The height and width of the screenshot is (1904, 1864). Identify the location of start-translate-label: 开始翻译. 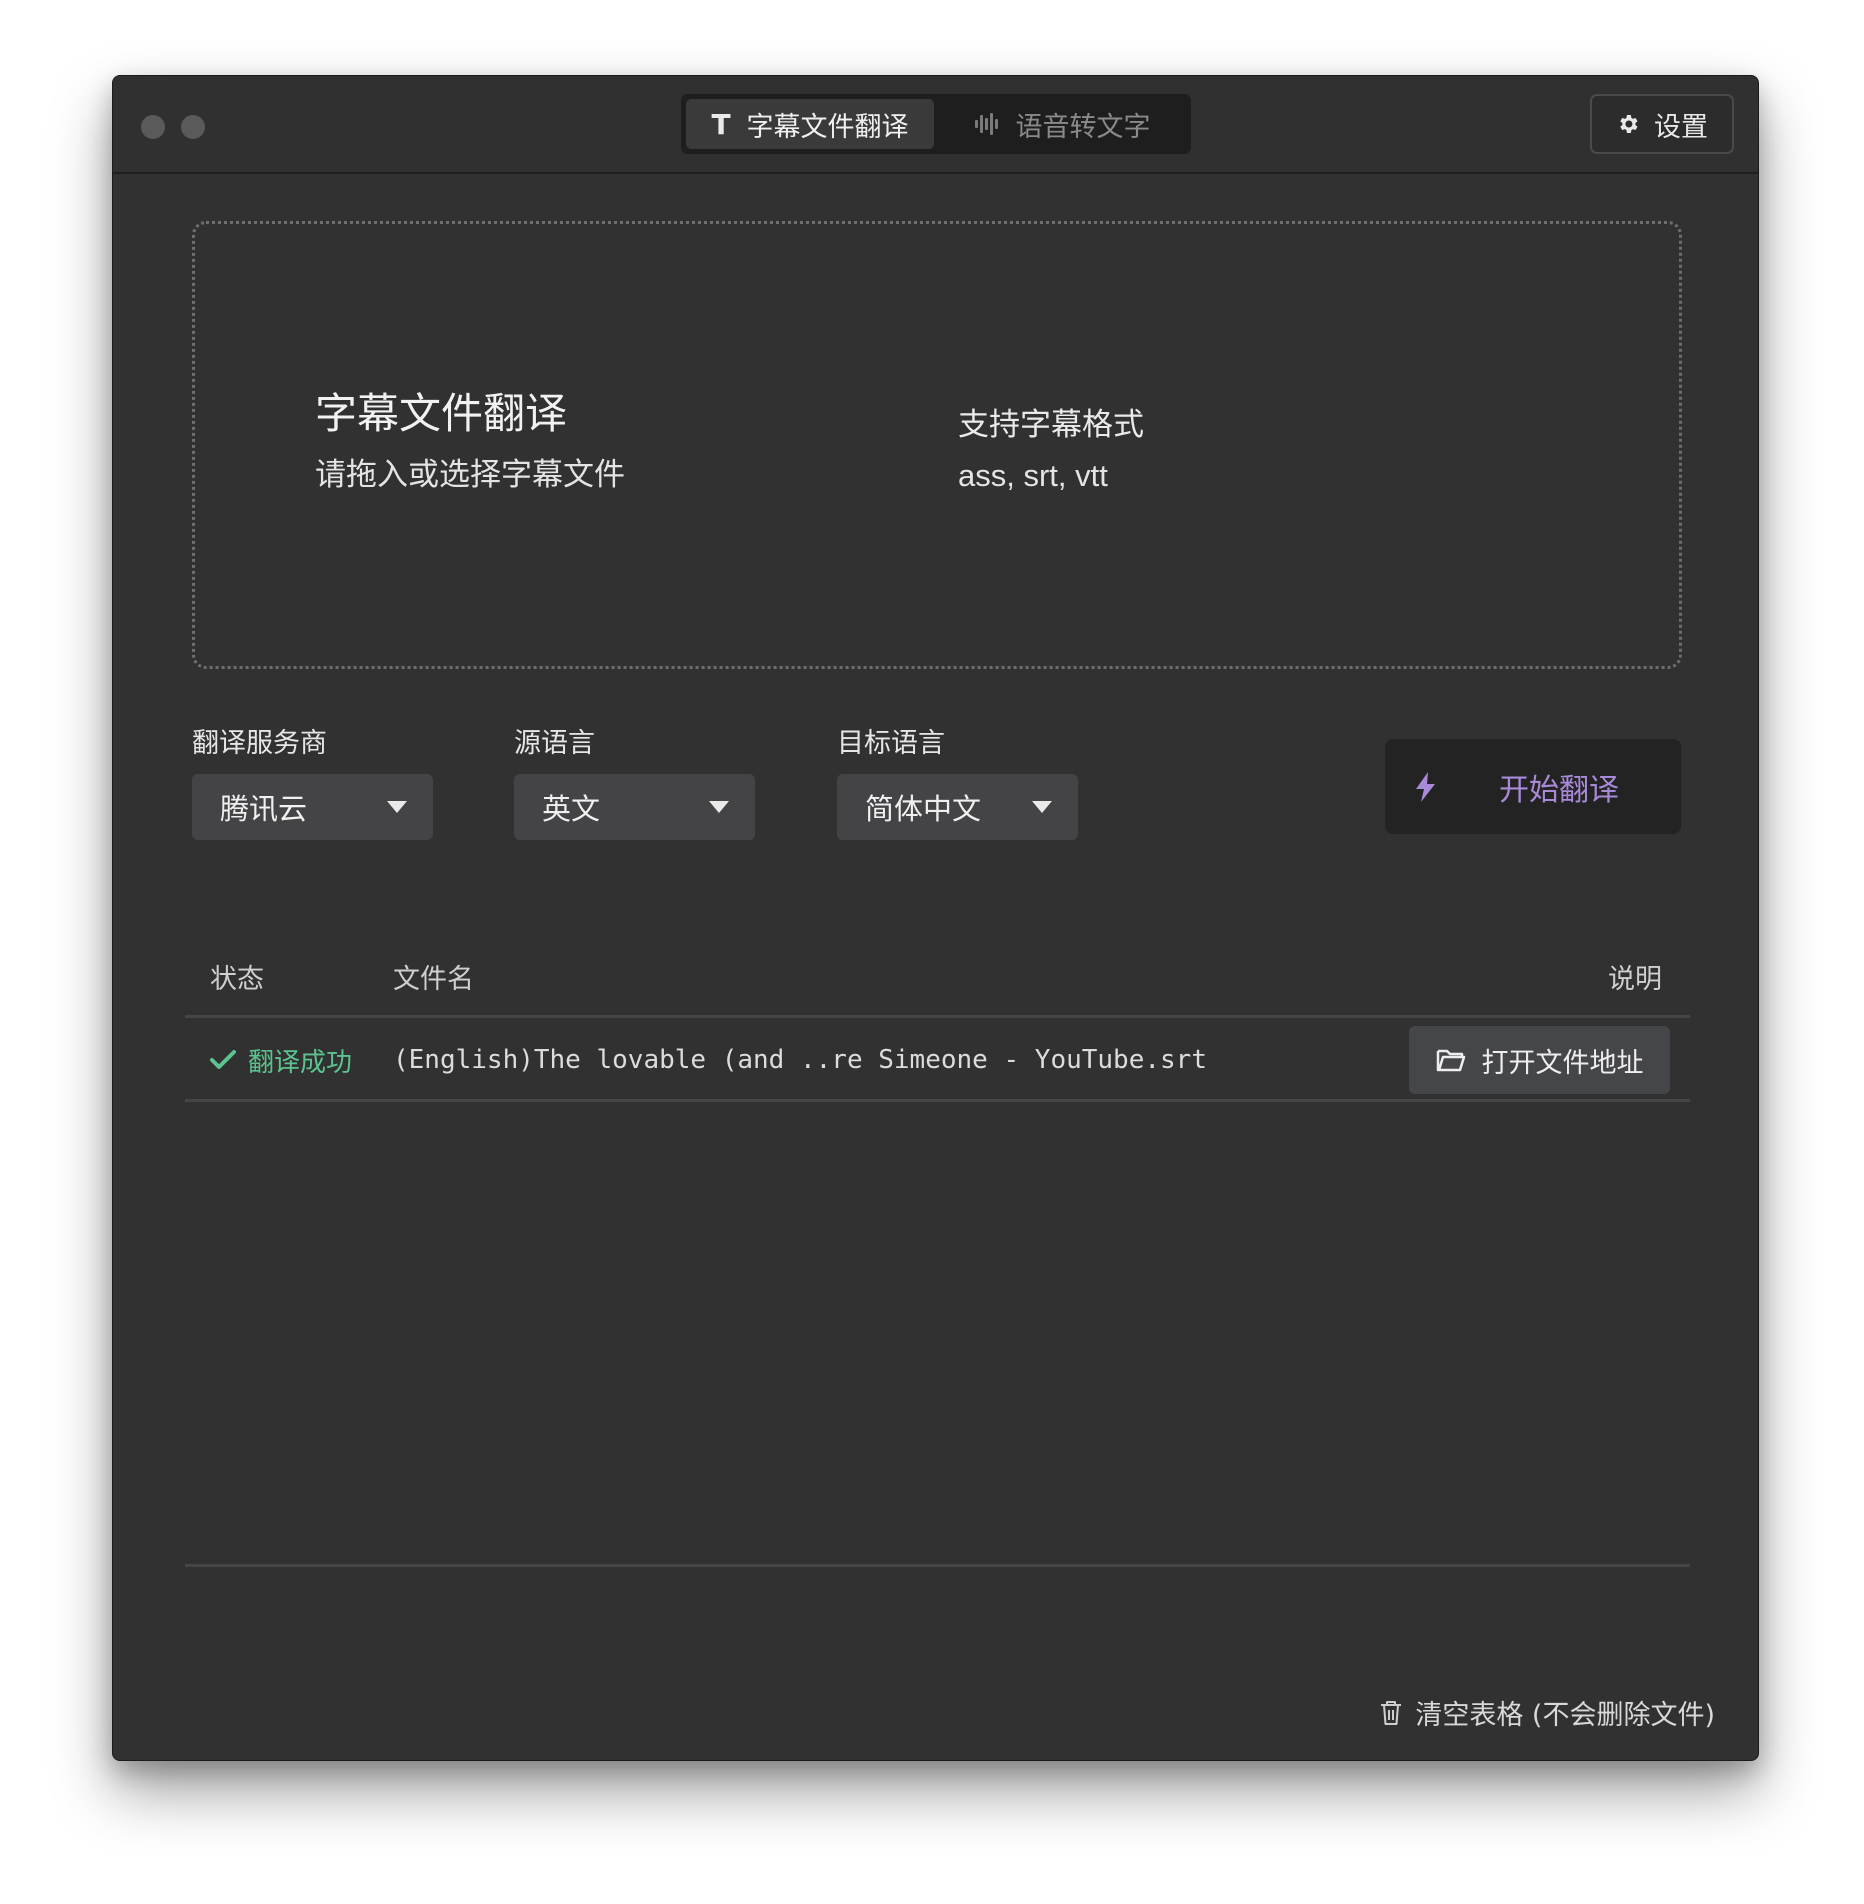
(1559, 790).